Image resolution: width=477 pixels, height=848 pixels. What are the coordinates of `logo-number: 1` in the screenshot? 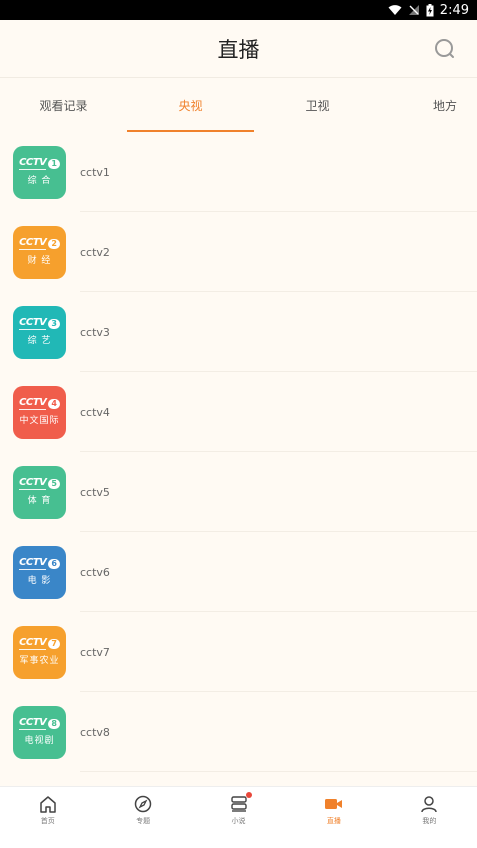 It's located at (54, 164).